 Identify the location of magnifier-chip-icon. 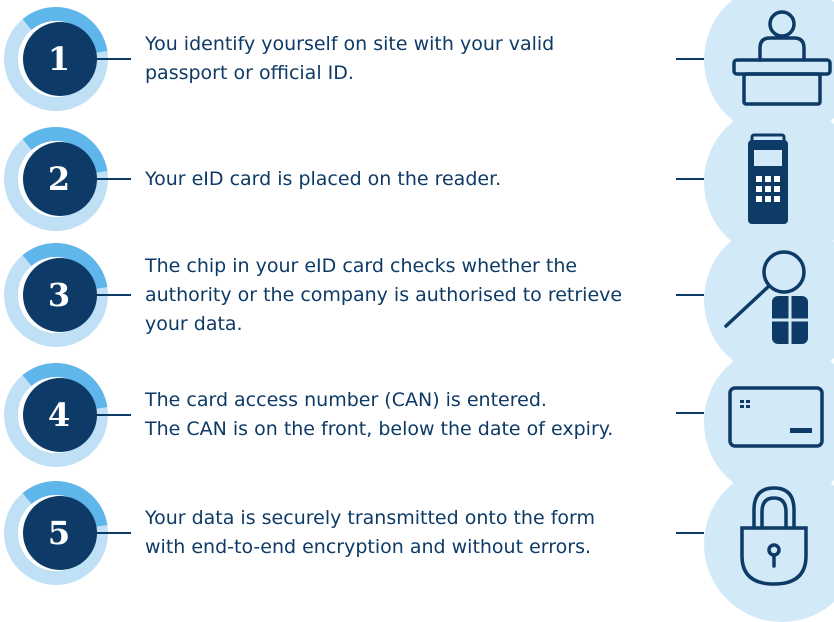
(766, 297).